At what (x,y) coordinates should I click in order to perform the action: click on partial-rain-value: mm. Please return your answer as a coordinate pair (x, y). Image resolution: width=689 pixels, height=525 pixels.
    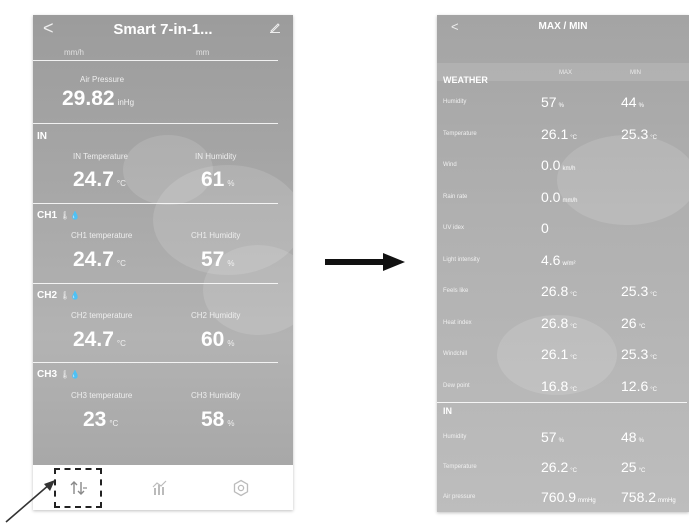
    Looking at the image, I should click on (203, 52).